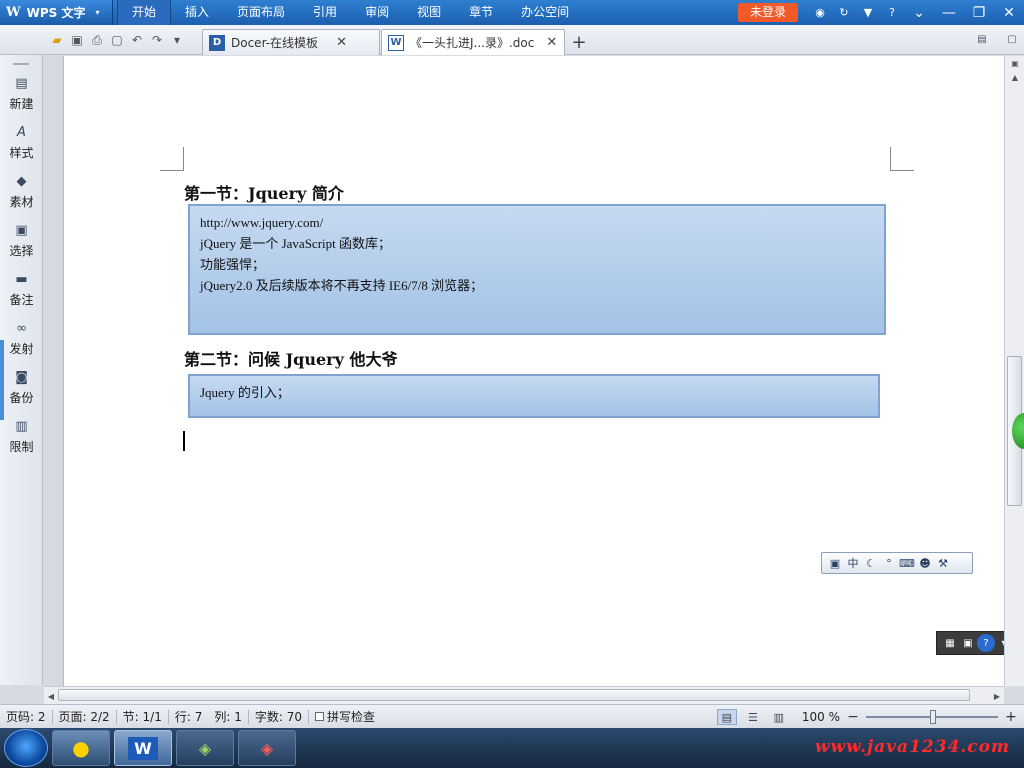 The height and width of the screenshot is (768, 1024). Describe the element at coordinates (21, 328) in the screenshot. I see `link-icon: ∞` at that location.